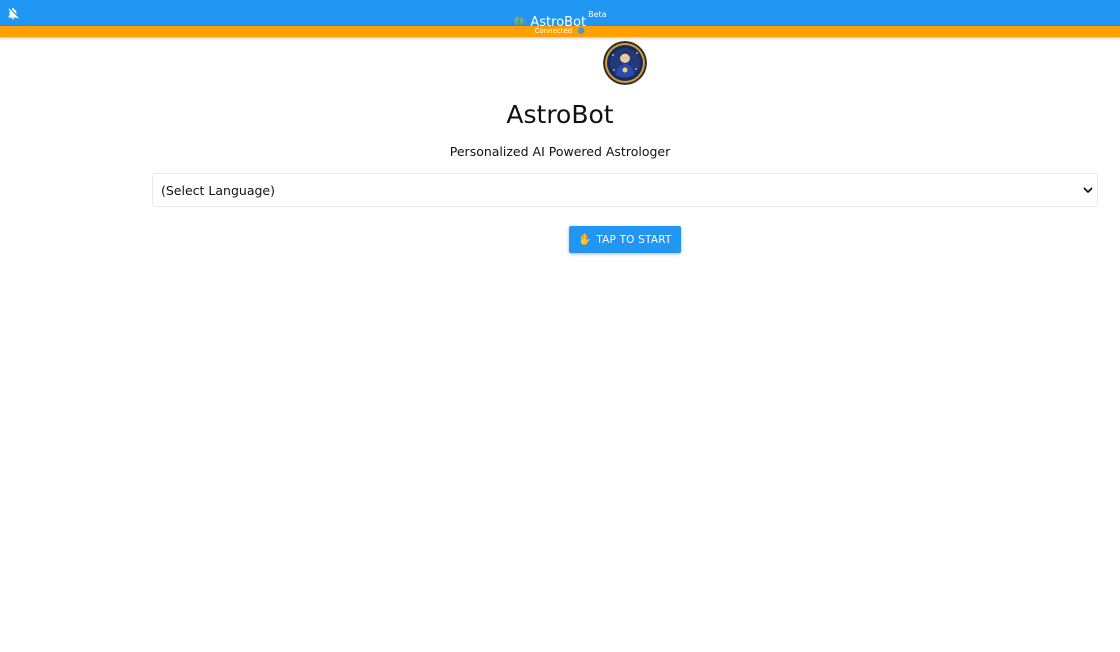 This screenshot has height=652, width=1120. I want to click on beta-badge: Beta, so click(597, 14).